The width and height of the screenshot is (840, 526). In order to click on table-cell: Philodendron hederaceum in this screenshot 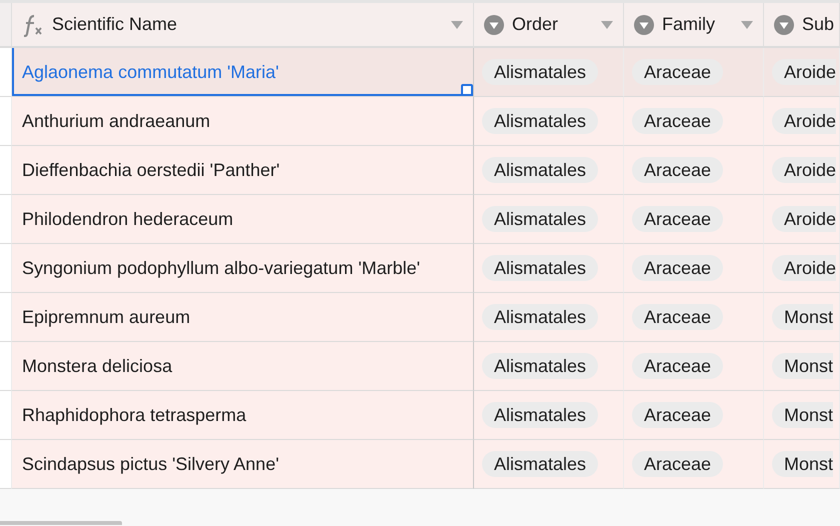, I will do `click(243, 219)`.